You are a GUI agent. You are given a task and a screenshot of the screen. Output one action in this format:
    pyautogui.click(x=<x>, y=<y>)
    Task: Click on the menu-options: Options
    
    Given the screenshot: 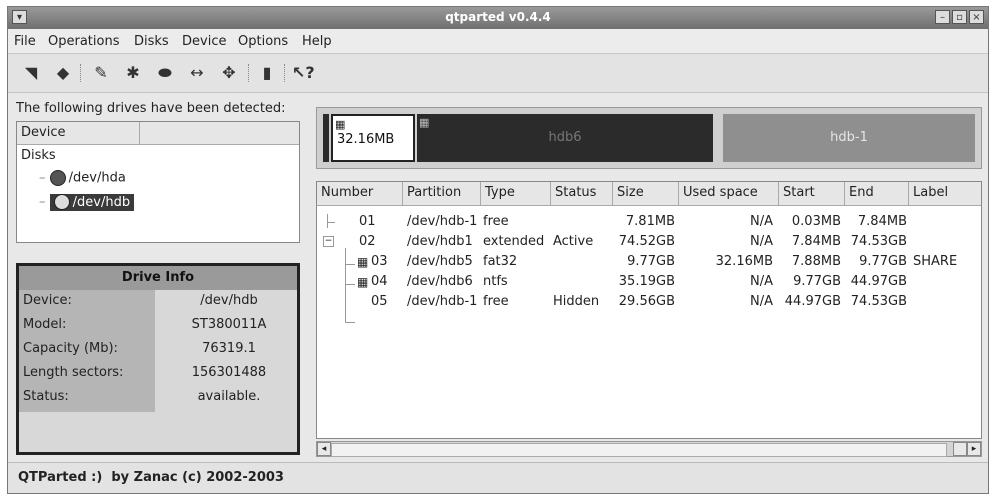 What is the action you would take?
    pyautogui.click(x=263, y=41)
    